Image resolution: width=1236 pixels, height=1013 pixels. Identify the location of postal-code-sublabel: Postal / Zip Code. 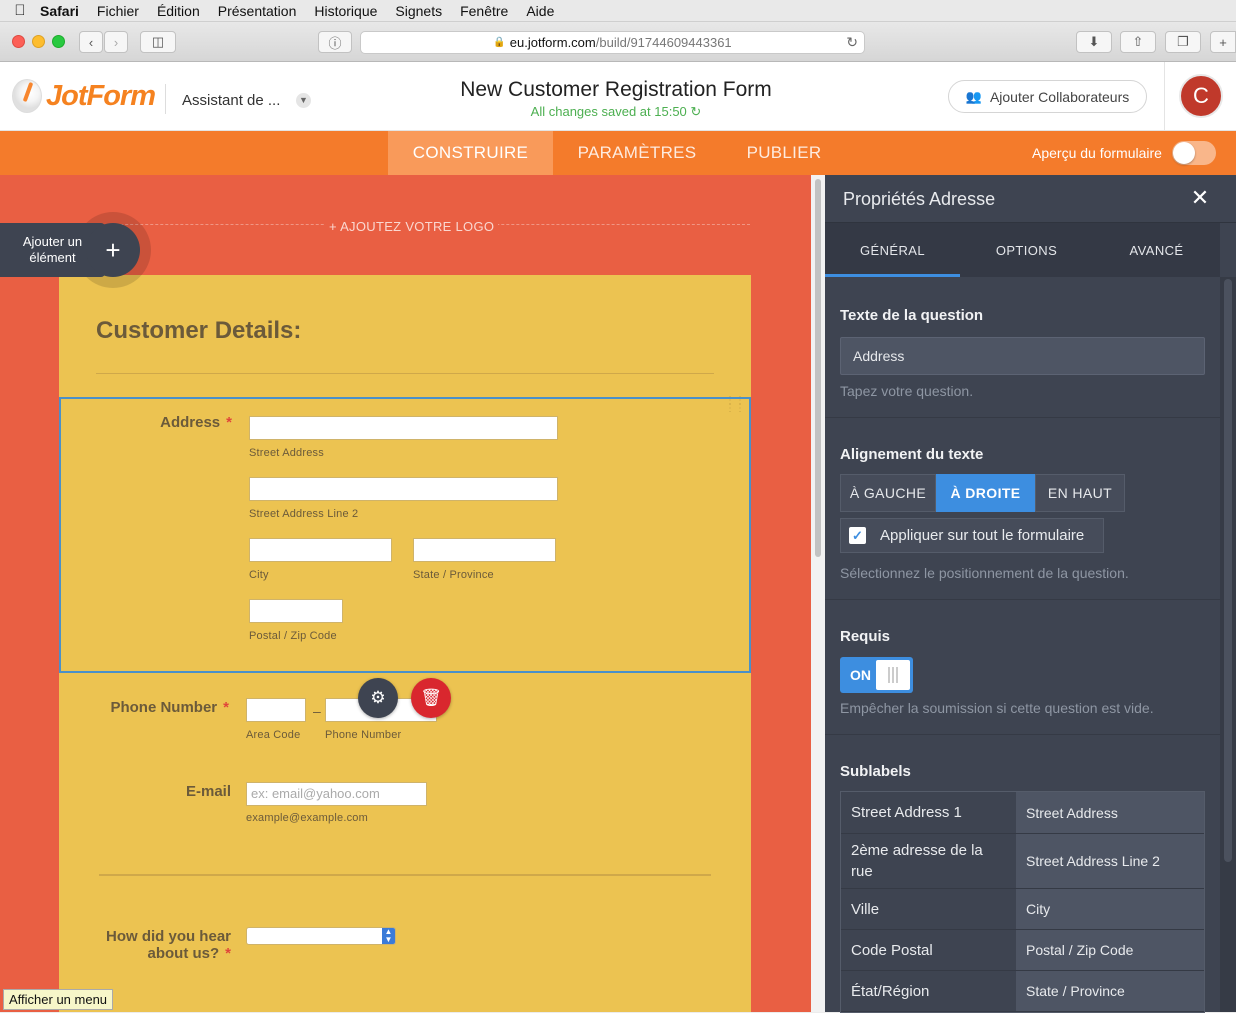
(293, 636).